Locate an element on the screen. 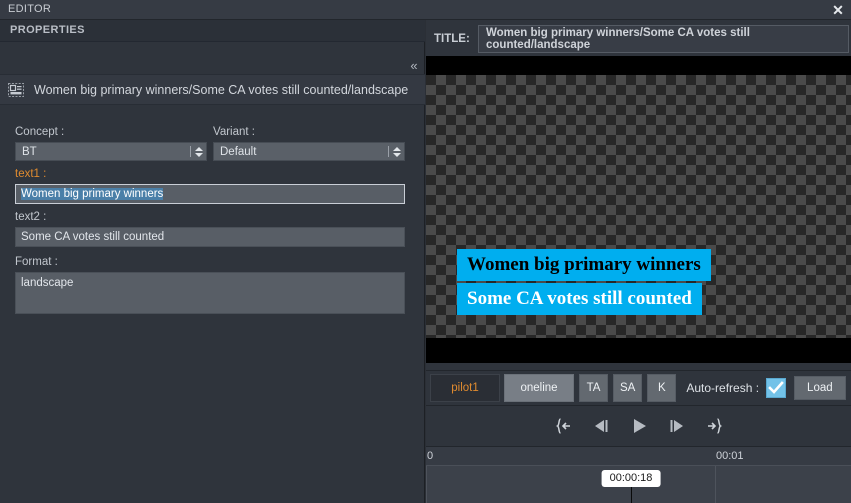 The image size is (851, 503). variant-value: Default is located at coordinates (238, 151).